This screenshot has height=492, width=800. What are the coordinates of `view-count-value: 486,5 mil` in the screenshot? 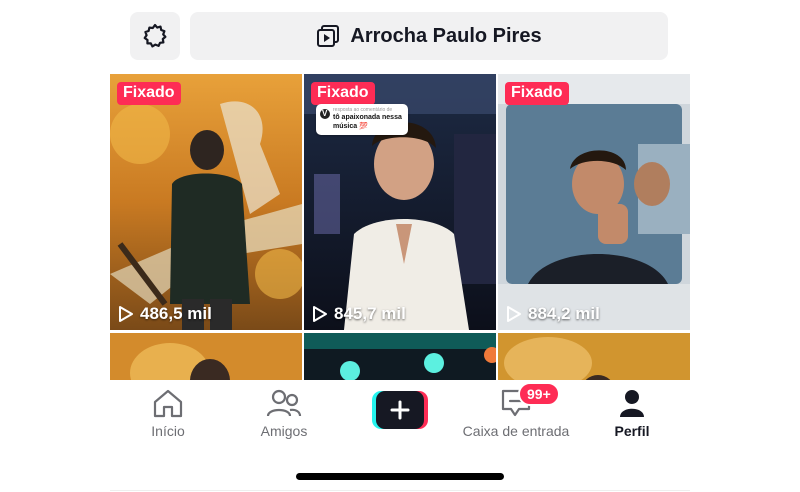 It's located at (176, 313).